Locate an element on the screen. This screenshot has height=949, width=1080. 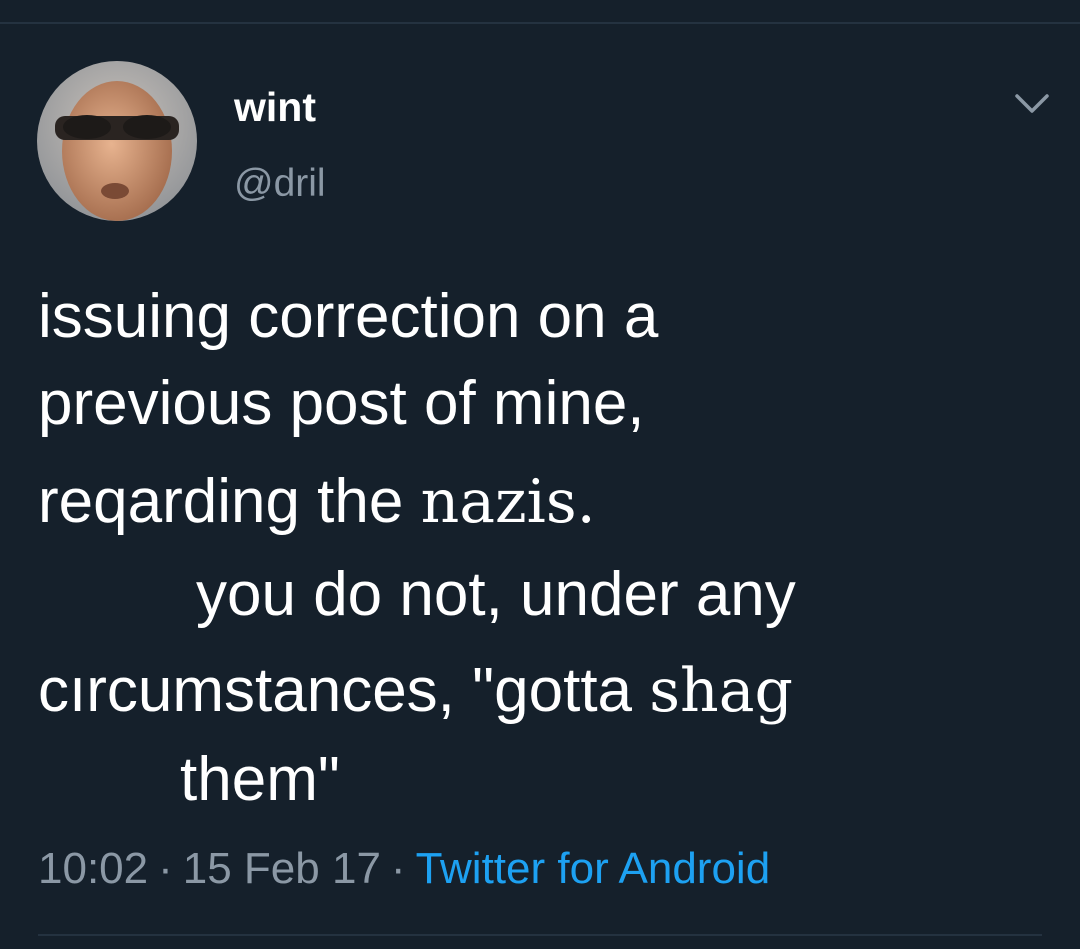
tweet-text-line-3: reqarding the nazis. is located at coordinates (317, 502).